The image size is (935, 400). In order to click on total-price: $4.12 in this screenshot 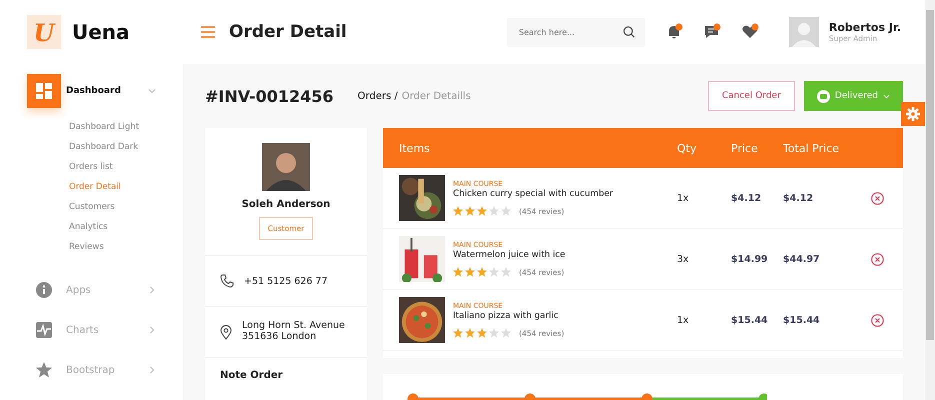, I will do `click(798, 198)`.